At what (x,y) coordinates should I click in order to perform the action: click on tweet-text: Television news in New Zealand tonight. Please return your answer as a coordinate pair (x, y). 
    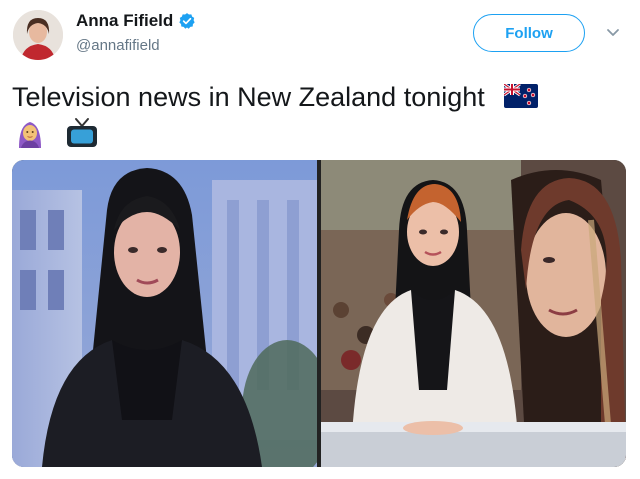
    Looking at the image, I should click on (322, 98).